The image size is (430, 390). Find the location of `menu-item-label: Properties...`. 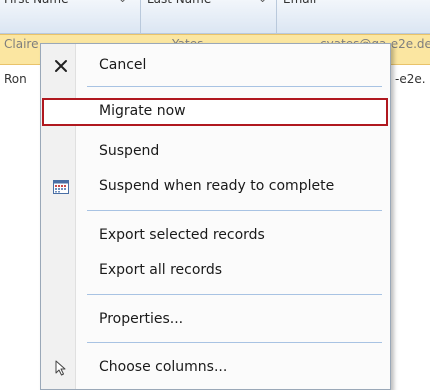

menu-item-label: Properties... is located at coordinates (141, 319).